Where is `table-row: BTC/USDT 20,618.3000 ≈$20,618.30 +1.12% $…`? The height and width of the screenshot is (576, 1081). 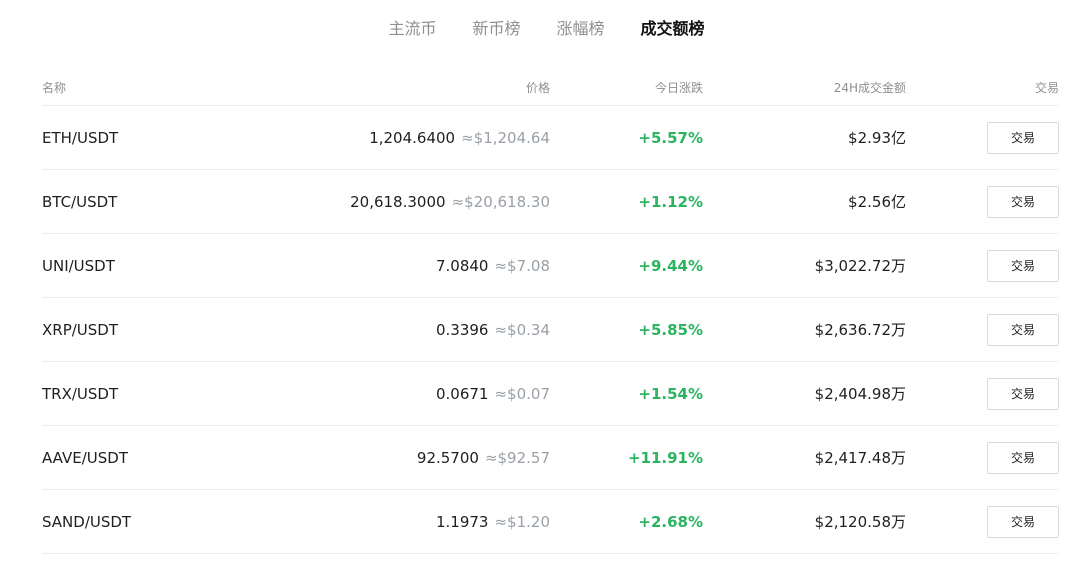
table-row: BTC/USDT 20,618.3000 ≈$20,618.30 +1.12% $… is located at coordinates (550, 202).